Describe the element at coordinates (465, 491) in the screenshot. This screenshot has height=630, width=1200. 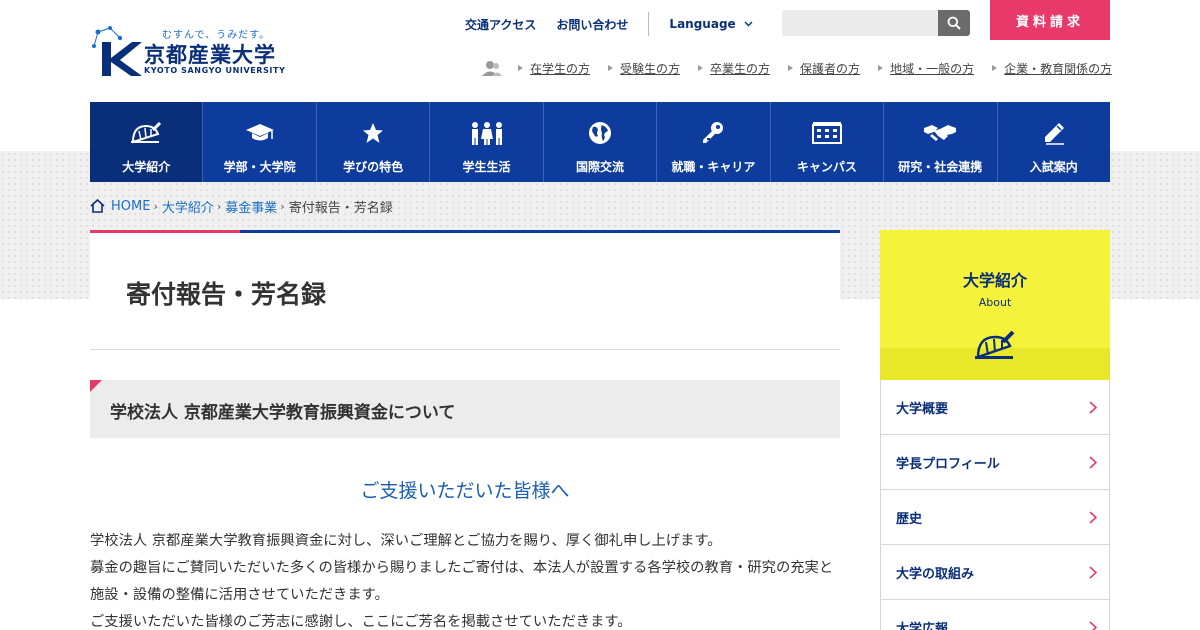
I see `section-subtitle: ご支援いただいた皆様へ` at that location.